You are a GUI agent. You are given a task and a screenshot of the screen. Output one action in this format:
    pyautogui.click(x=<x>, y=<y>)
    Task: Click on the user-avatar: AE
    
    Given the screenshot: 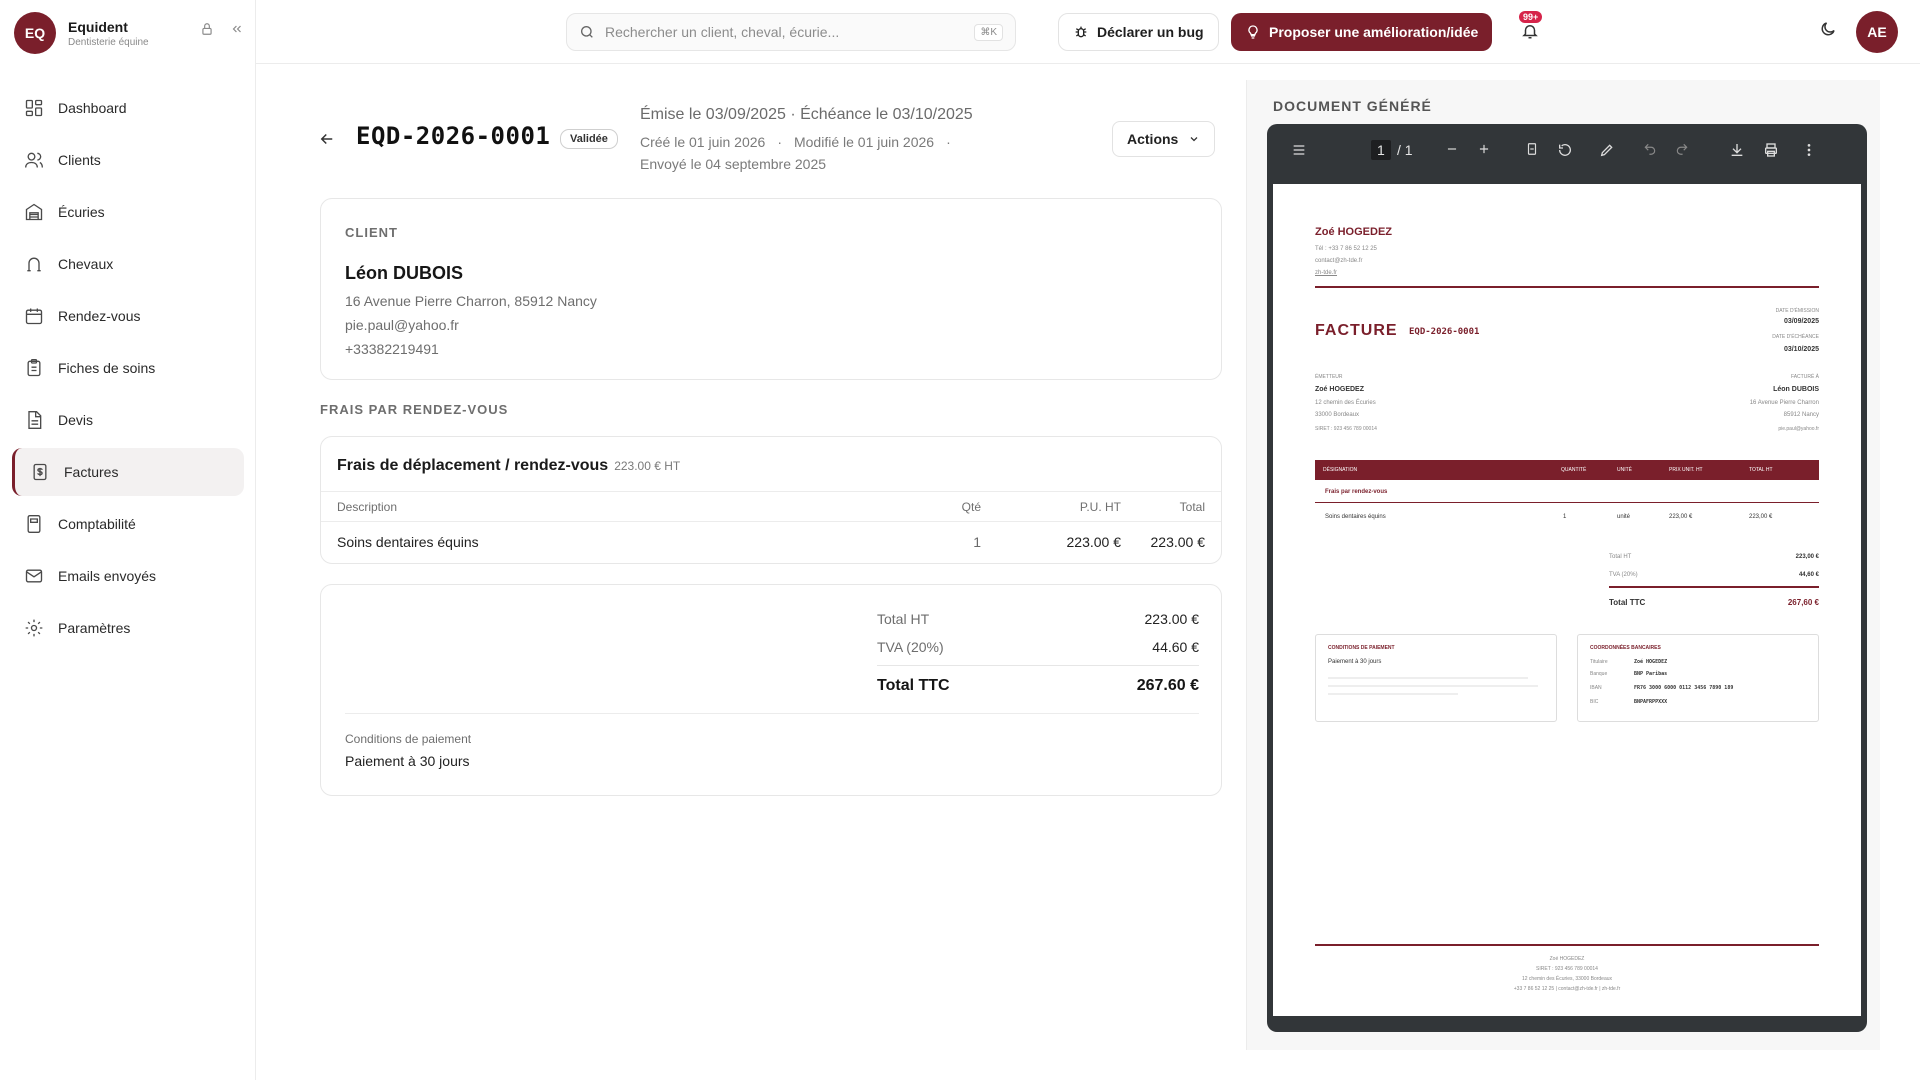 What is the action you would take?
    pyautogui.click(x=1877, y=32)
    